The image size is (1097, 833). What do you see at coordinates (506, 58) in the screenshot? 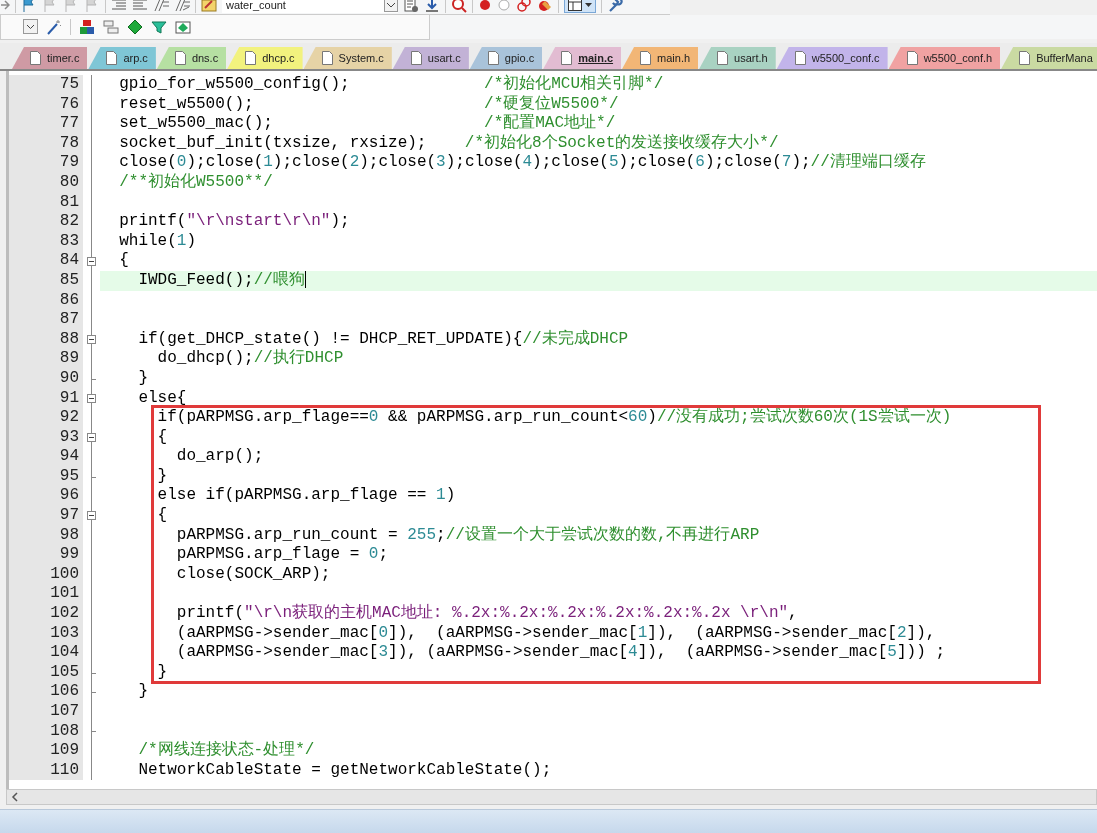
I see `file-tab: gpio.c` at bounding box center [506, 58].